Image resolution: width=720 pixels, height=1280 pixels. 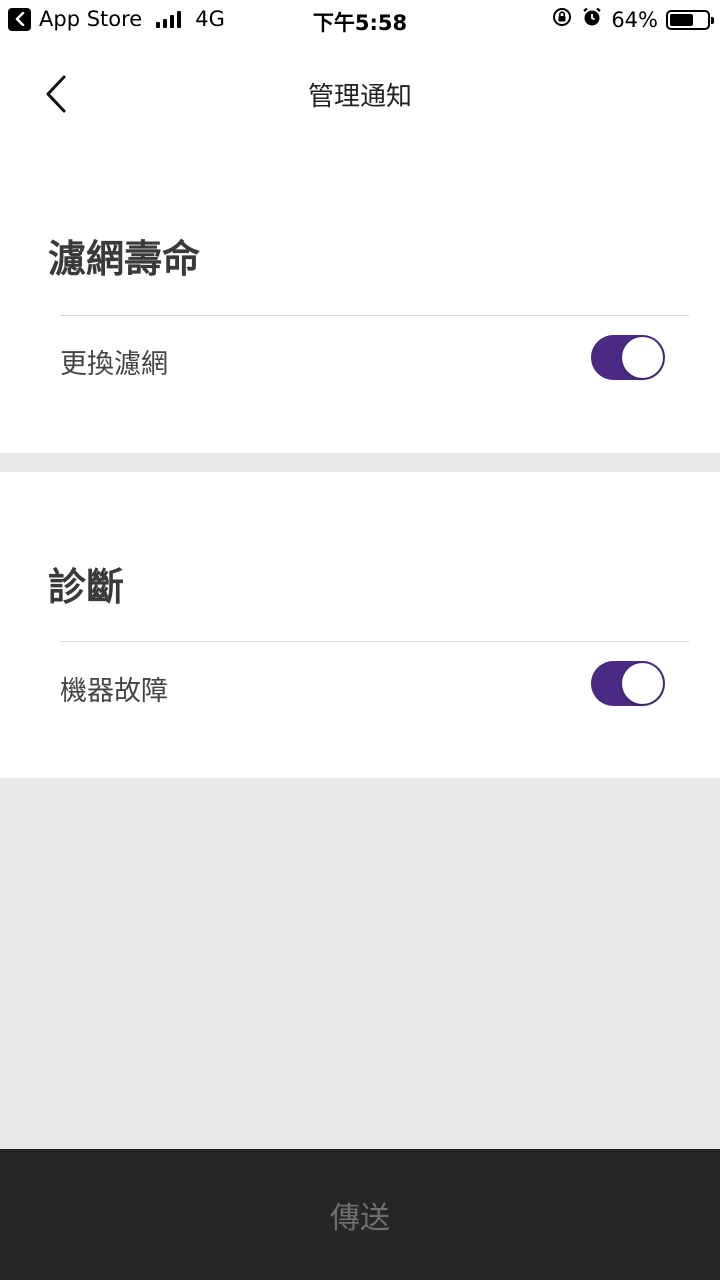 I want to click on battery-percent: 64%, so click(x=634, y=19).